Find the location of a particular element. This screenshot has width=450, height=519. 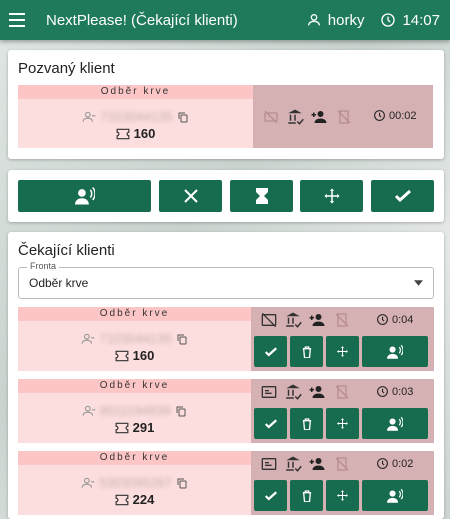

client-id-row: 7103044135 is located at coordinates (135, 116).